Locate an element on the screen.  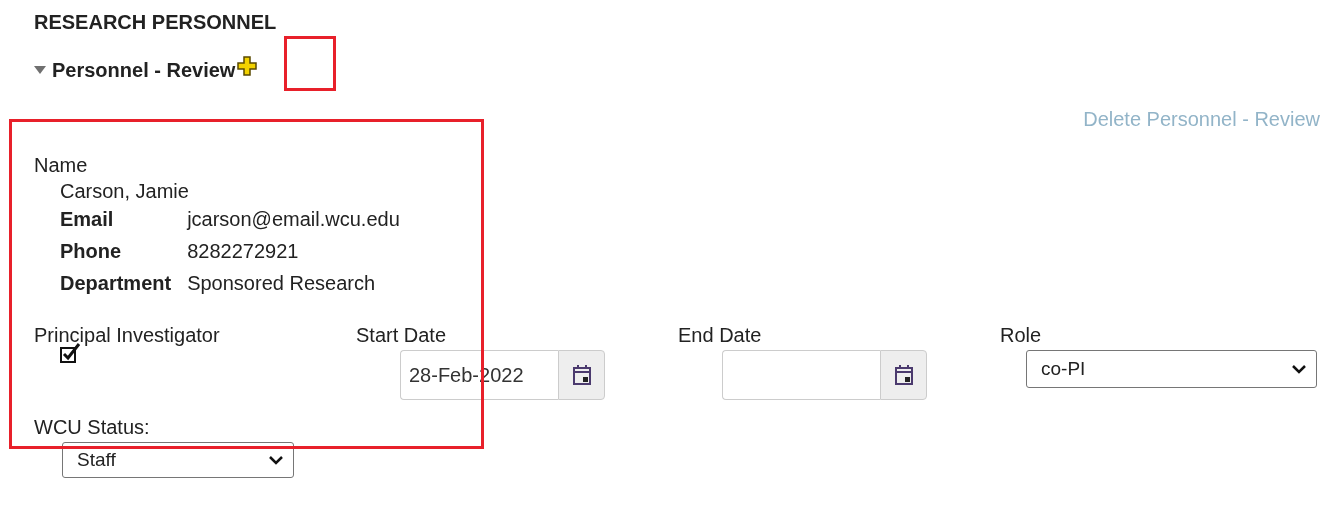
detail-value: 8282272921 is located at coordinates (243, 251).